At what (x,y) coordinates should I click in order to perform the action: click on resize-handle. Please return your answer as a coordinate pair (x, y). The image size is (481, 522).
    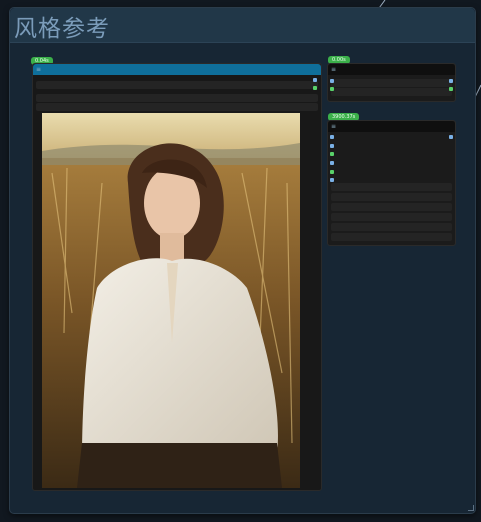
    Looking at the image, I should click on (471, 508).